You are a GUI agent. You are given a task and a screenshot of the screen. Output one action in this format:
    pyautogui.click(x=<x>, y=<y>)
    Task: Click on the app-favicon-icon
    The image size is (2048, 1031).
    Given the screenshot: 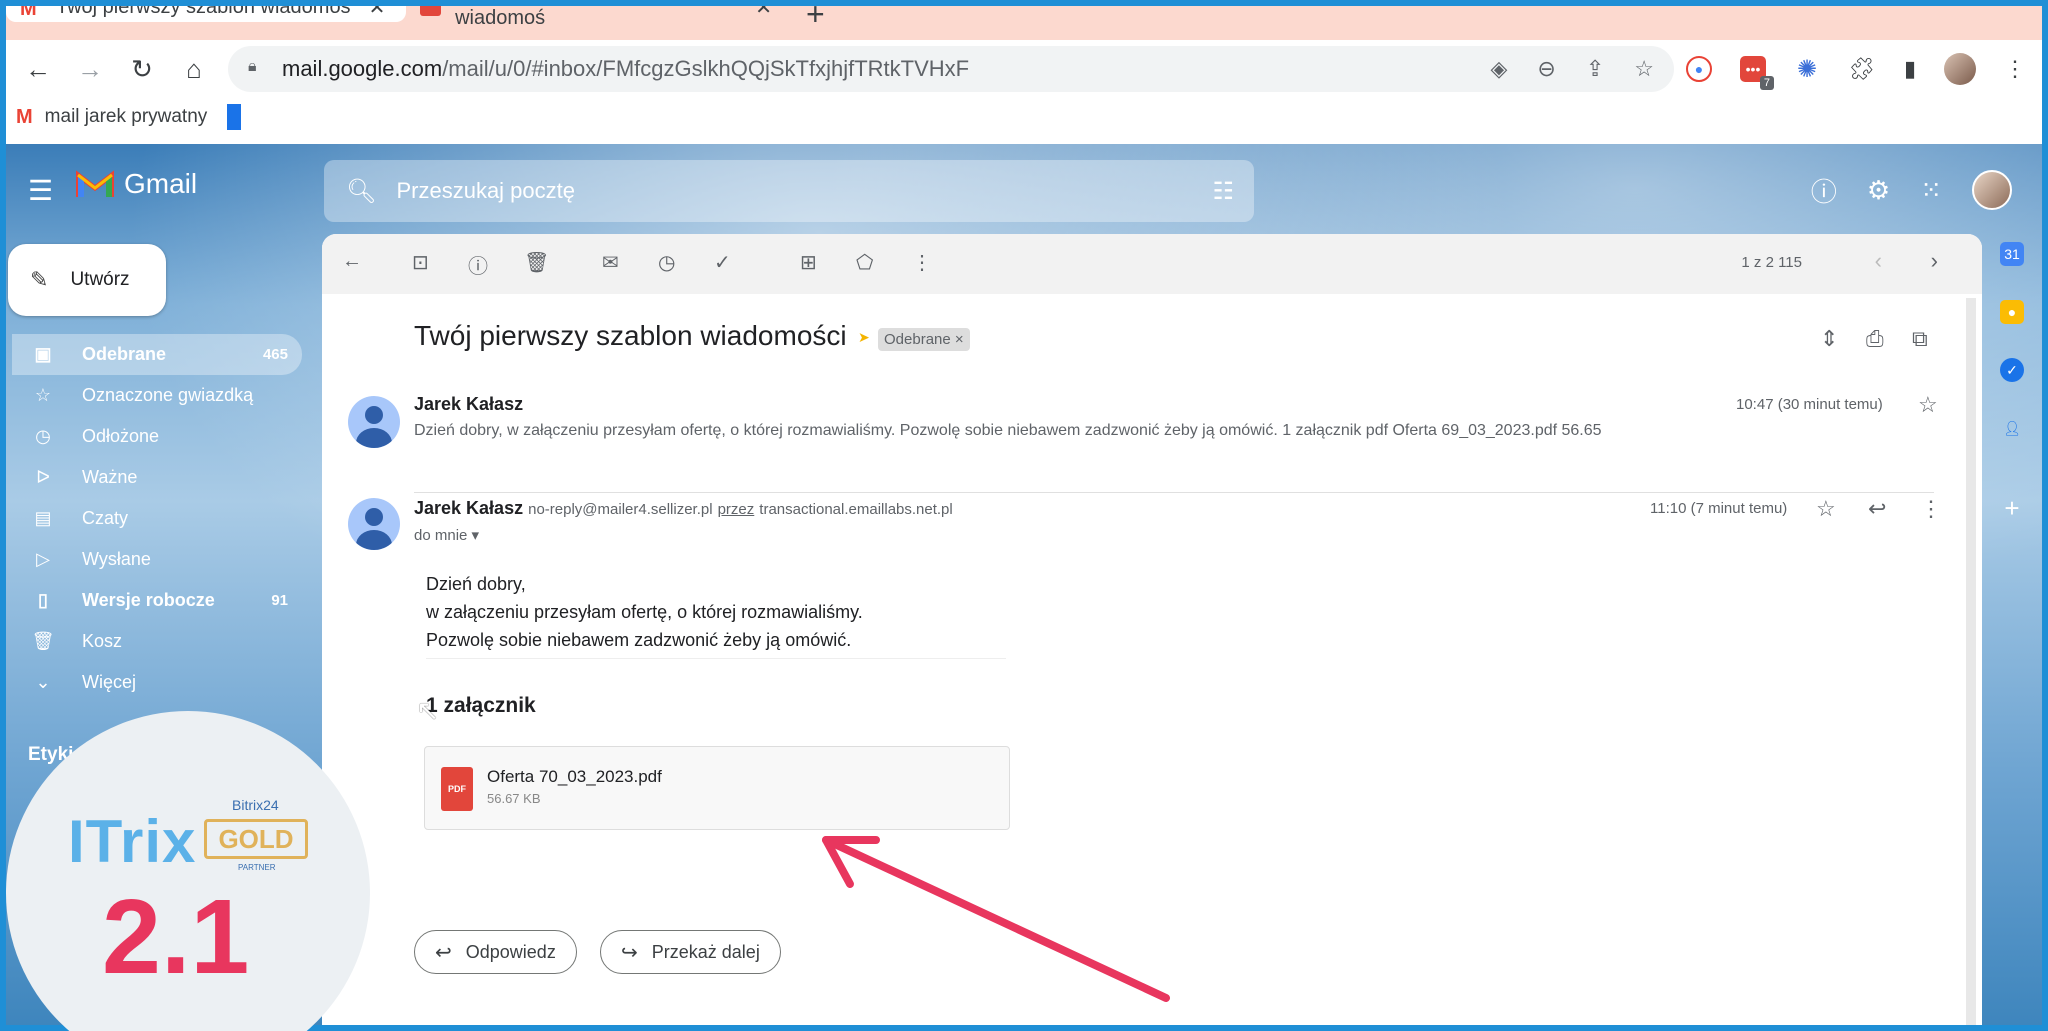 What is the action you would take?
    pyautogui.click(x=431, y=11)
    